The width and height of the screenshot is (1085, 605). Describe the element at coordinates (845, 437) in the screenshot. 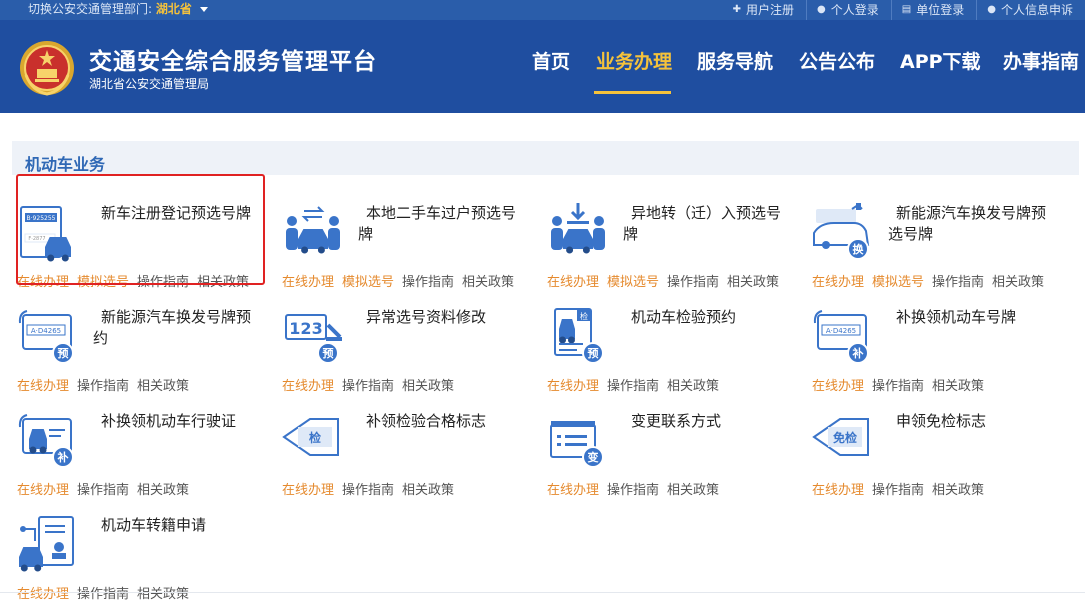

I see `svg-text: 免检` at that location.